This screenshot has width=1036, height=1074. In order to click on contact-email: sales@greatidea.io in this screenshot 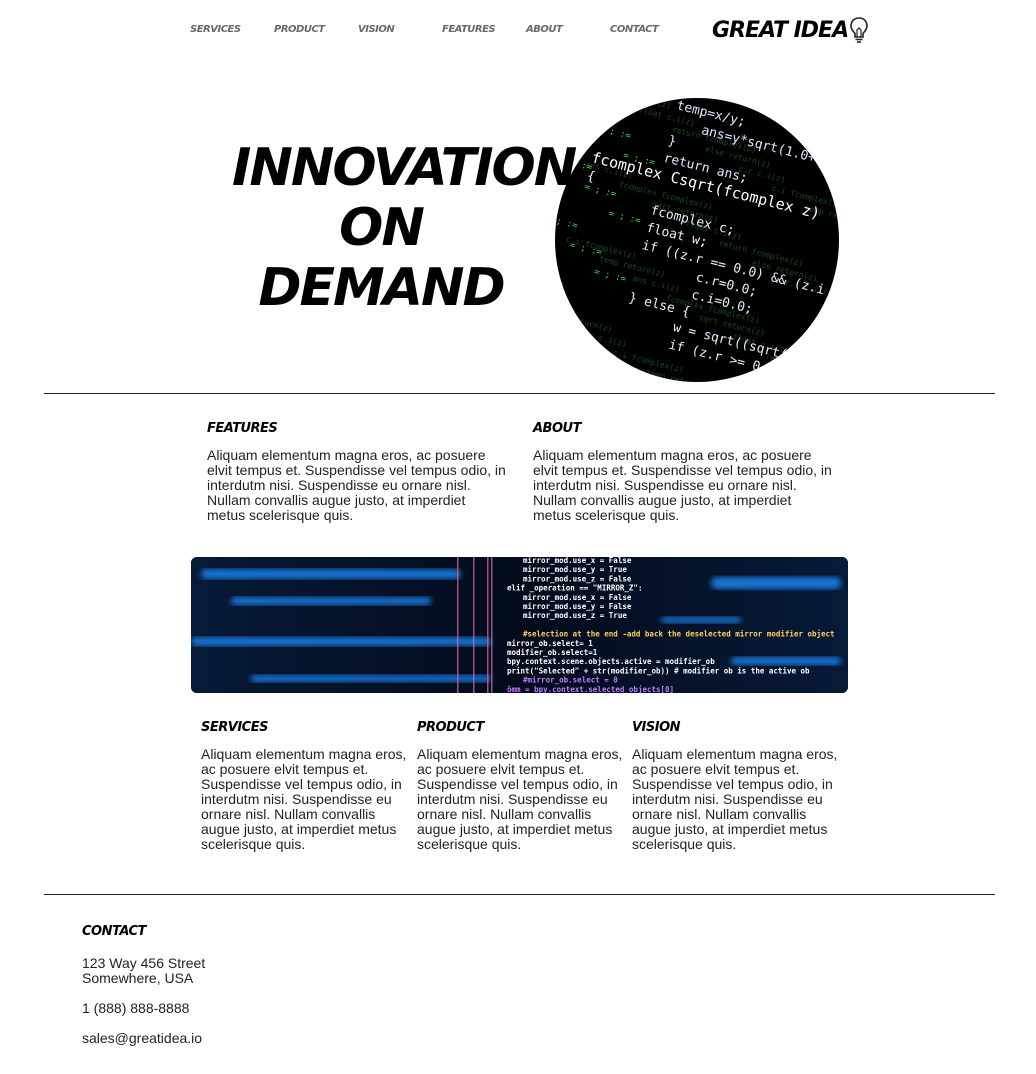, I will do `click(142, 1038)`.